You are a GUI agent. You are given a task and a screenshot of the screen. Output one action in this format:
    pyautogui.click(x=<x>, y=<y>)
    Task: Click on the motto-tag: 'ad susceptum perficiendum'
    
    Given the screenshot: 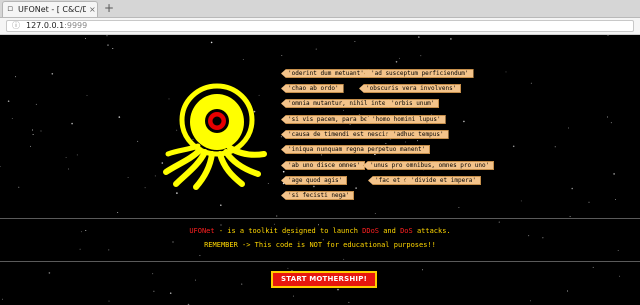 What is the action you would take?
    pyautogui.click(x=419, y=73)
    